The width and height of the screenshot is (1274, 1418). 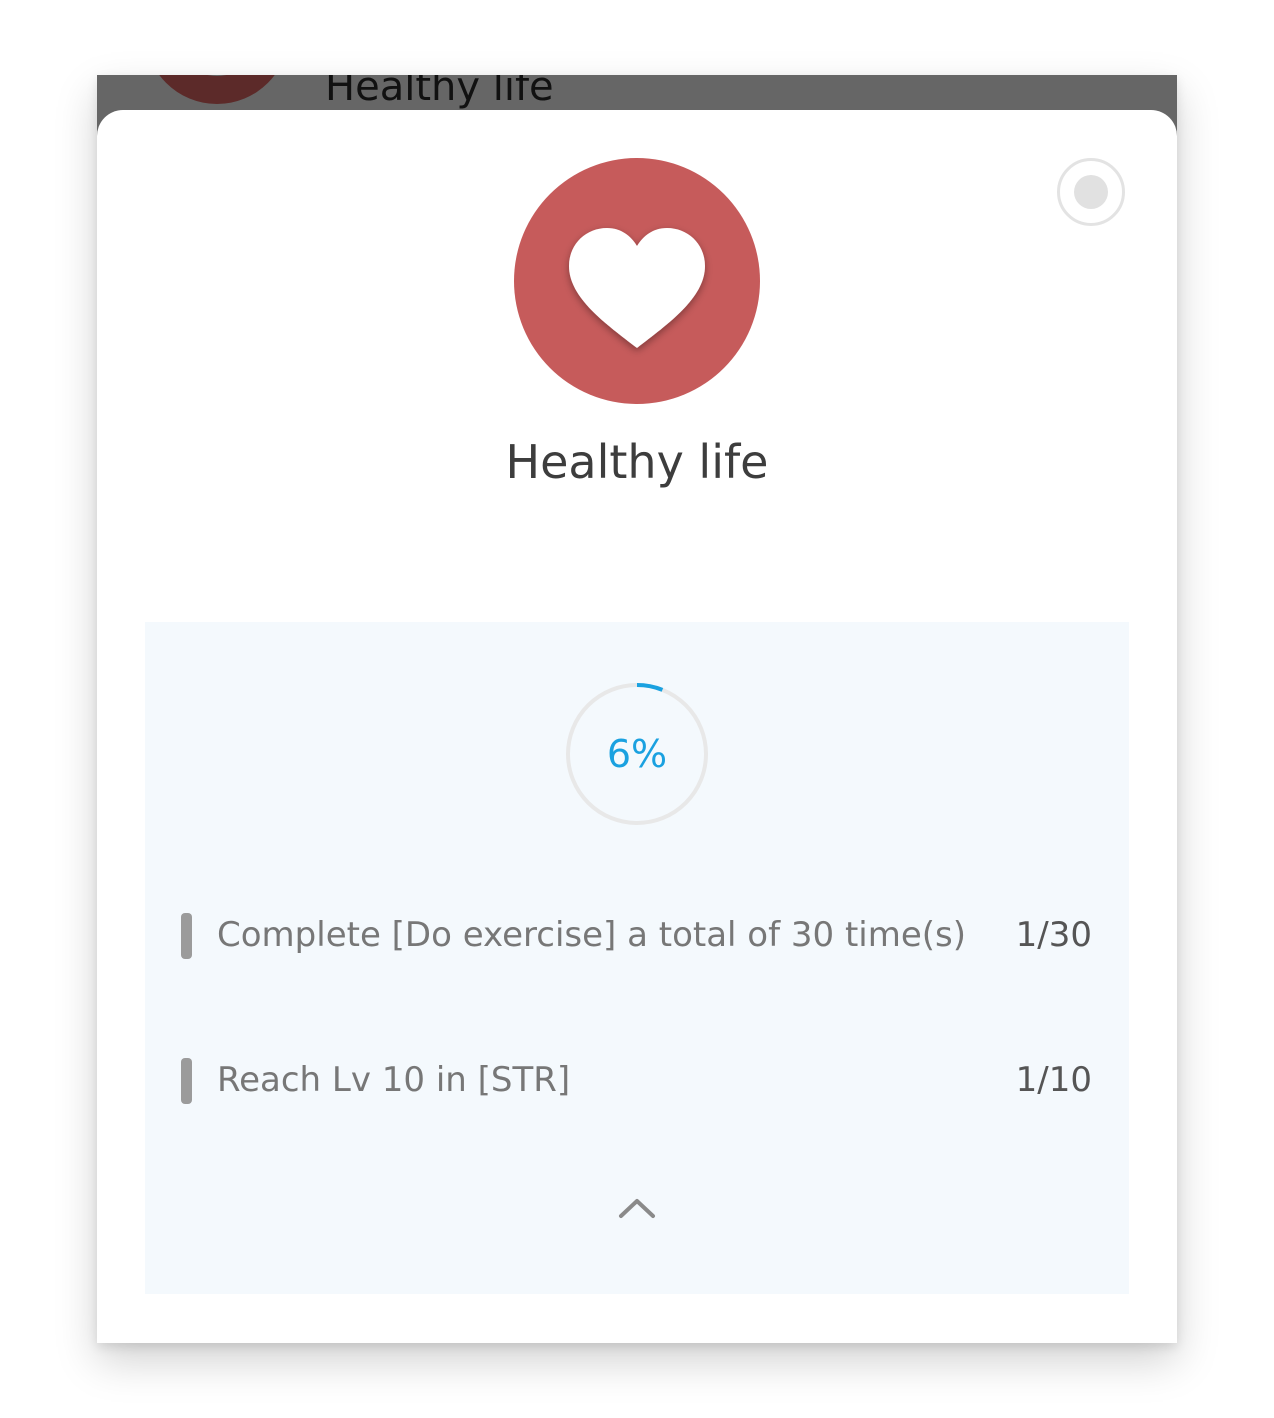 What do you see at coordinates (1053, 935) in the screenshot?
I see `task-count: 1/30` at bounding box center [1053, 935].